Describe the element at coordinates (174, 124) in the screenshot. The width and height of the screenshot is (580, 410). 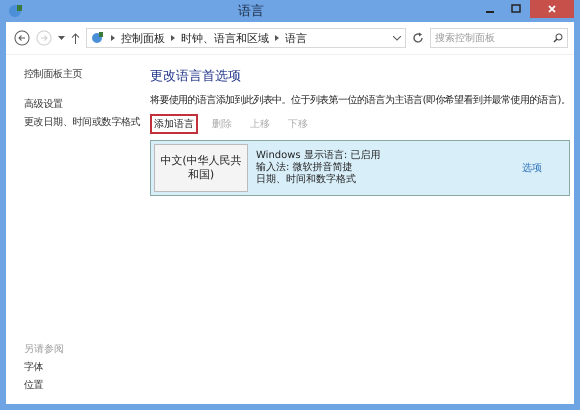
I see `toolbar-button: 添加语言` at that location.